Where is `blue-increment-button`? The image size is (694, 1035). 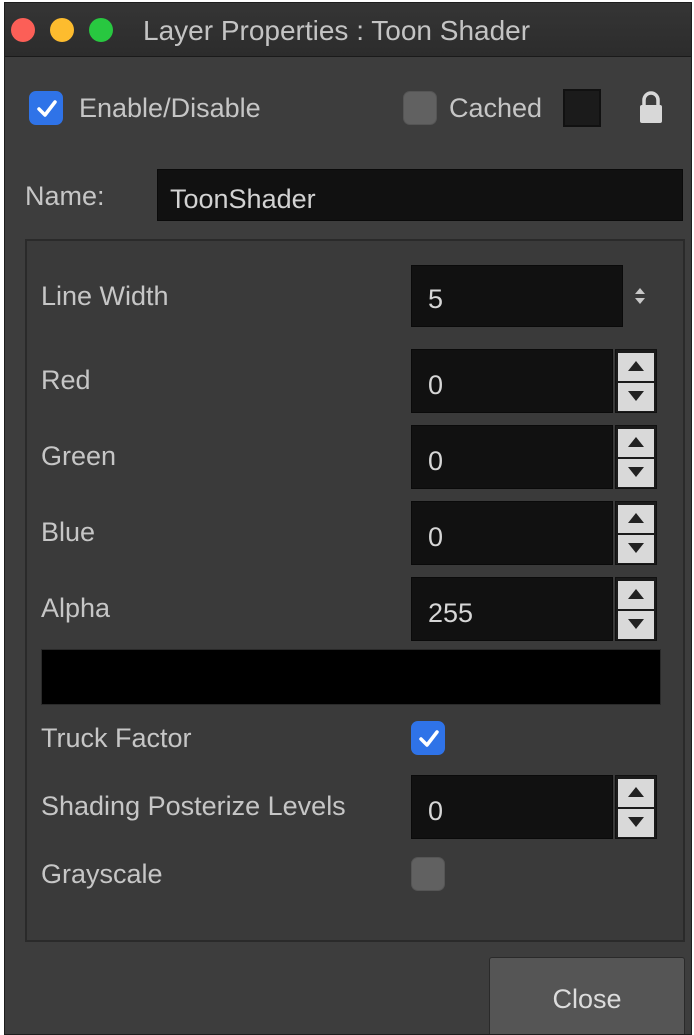
blue-increment-button is located at coordinates (636, 519).